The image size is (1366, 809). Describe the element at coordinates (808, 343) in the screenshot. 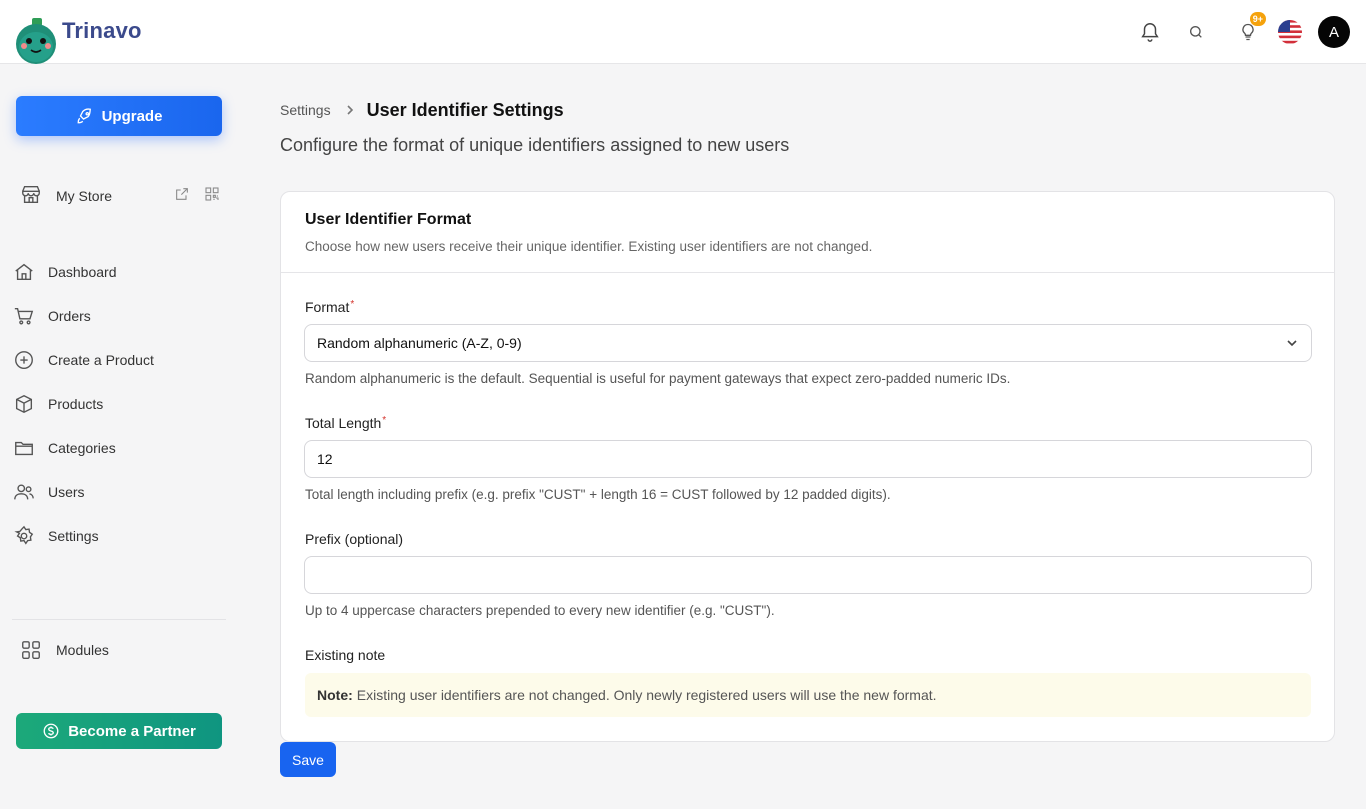

I see `format-select: Random alphanumeric (A-Z, 0-9)` at that location.